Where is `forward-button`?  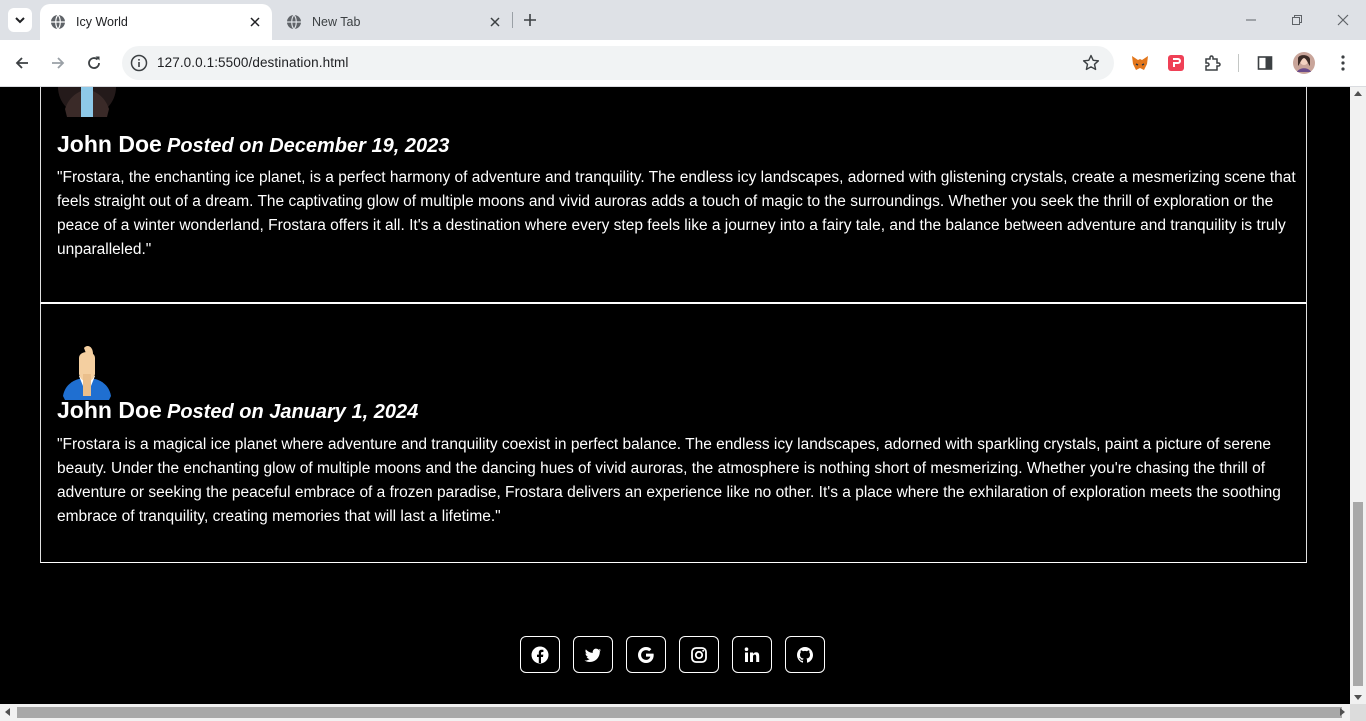 forward-button is located at coordinates (58, 63).